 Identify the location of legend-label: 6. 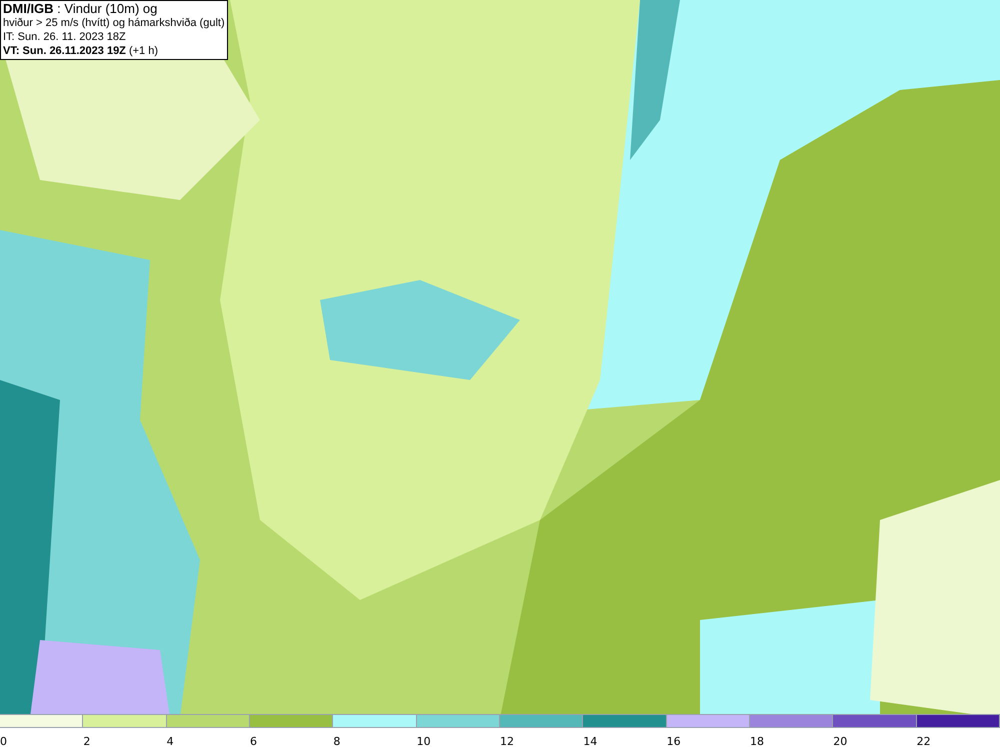
(253, 741).